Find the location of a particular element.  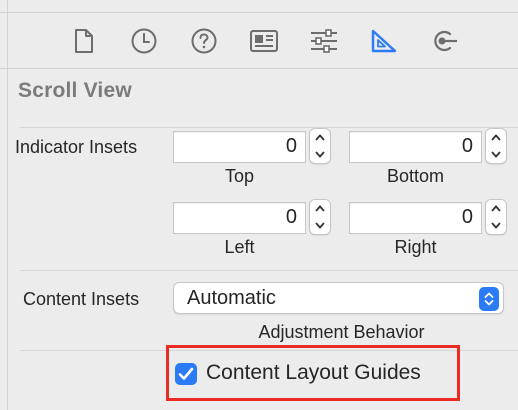

ruler-triangle-icon is located at coordinates (384, 41).